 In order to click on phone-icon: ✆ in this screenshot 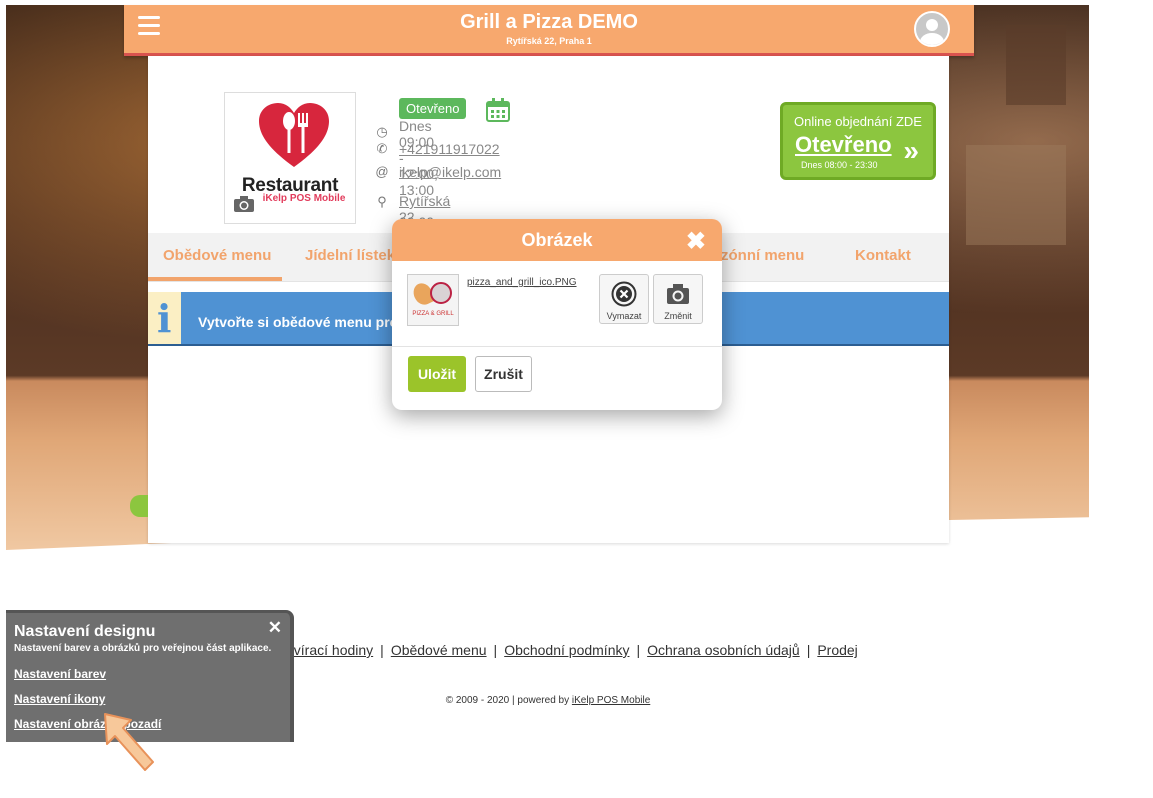, I will do `click(382, 148)`.